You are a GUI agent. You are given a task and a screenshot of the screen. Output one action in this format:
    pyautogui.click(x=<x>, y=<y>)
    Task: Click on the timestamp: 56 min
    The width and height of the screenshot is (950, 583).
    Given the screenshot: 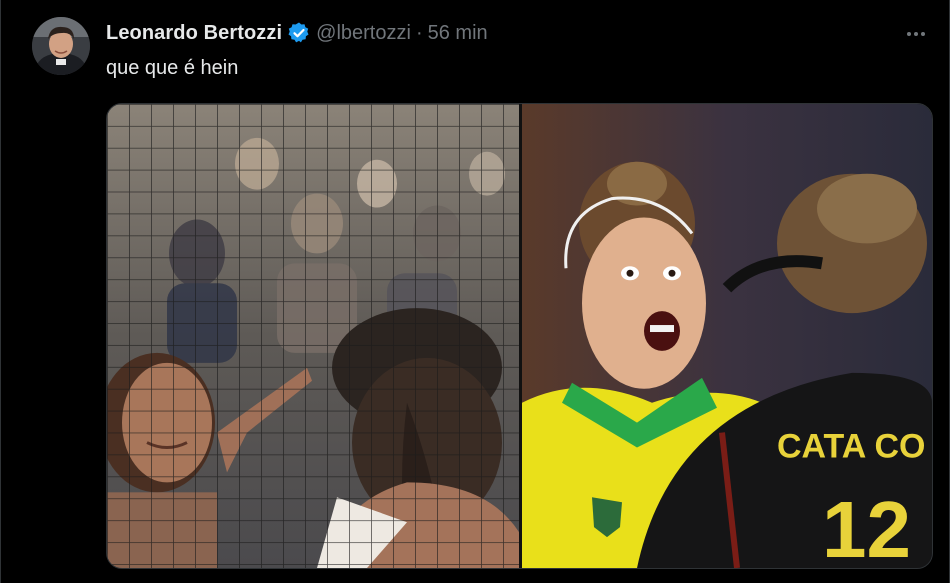 What is the action you would take?
    pyautogui.click(x=458, y=33)
    